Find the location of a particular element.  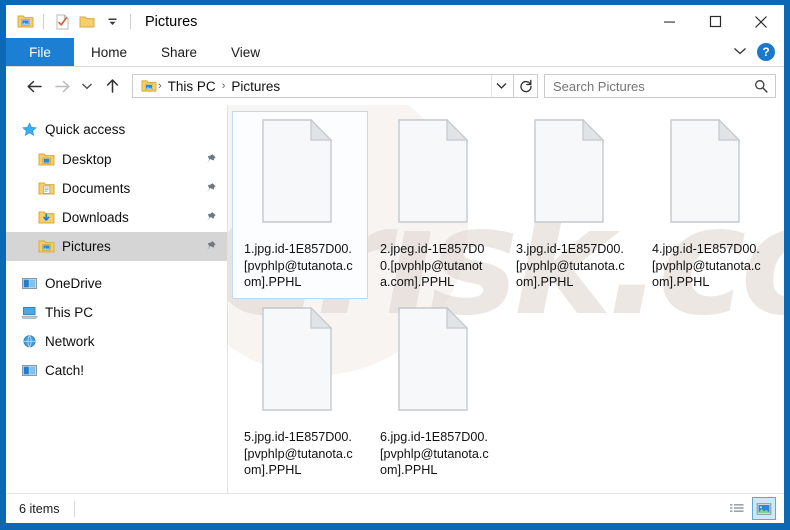

quick-access-toolbar is located at coordinates (70, 22).